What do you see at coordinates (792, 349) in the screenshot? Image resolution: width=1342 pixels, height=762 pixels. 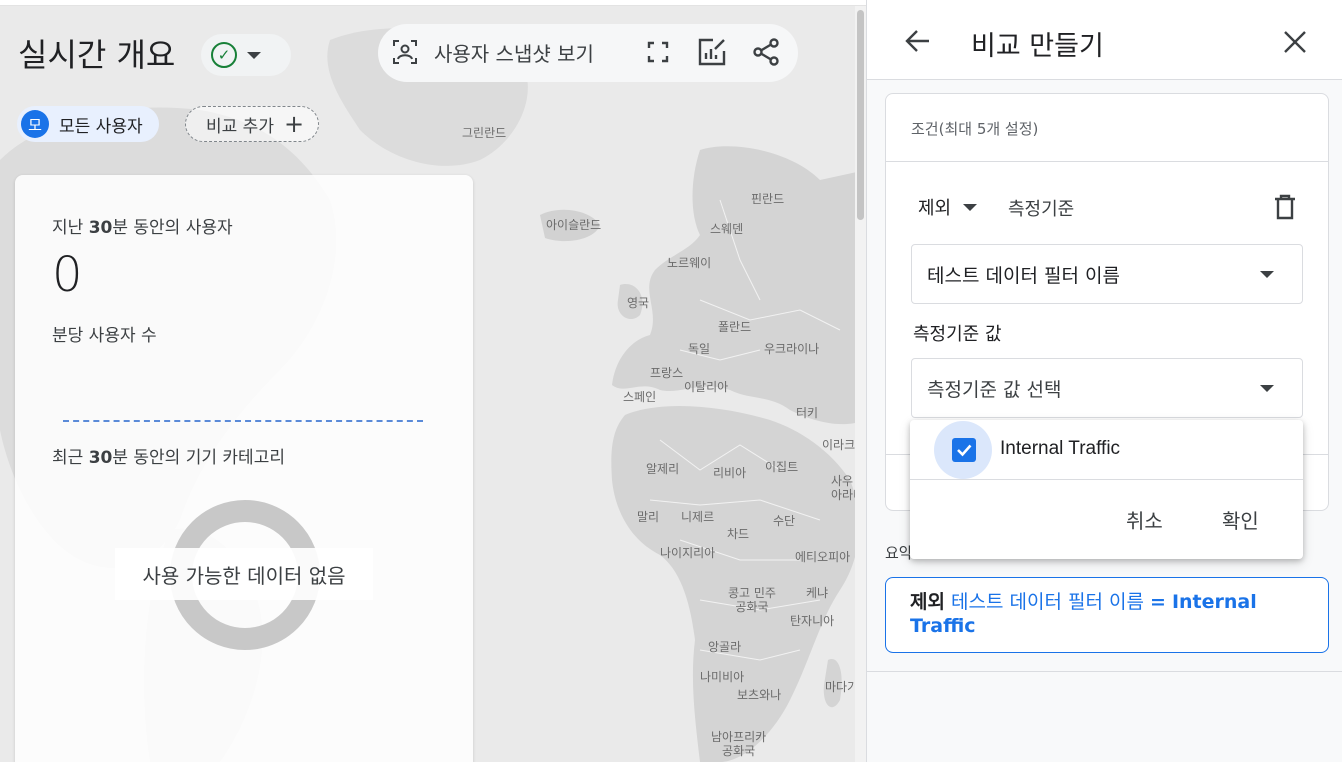 I see `map-label: 우크라이나` at bounding box center [792, 349].